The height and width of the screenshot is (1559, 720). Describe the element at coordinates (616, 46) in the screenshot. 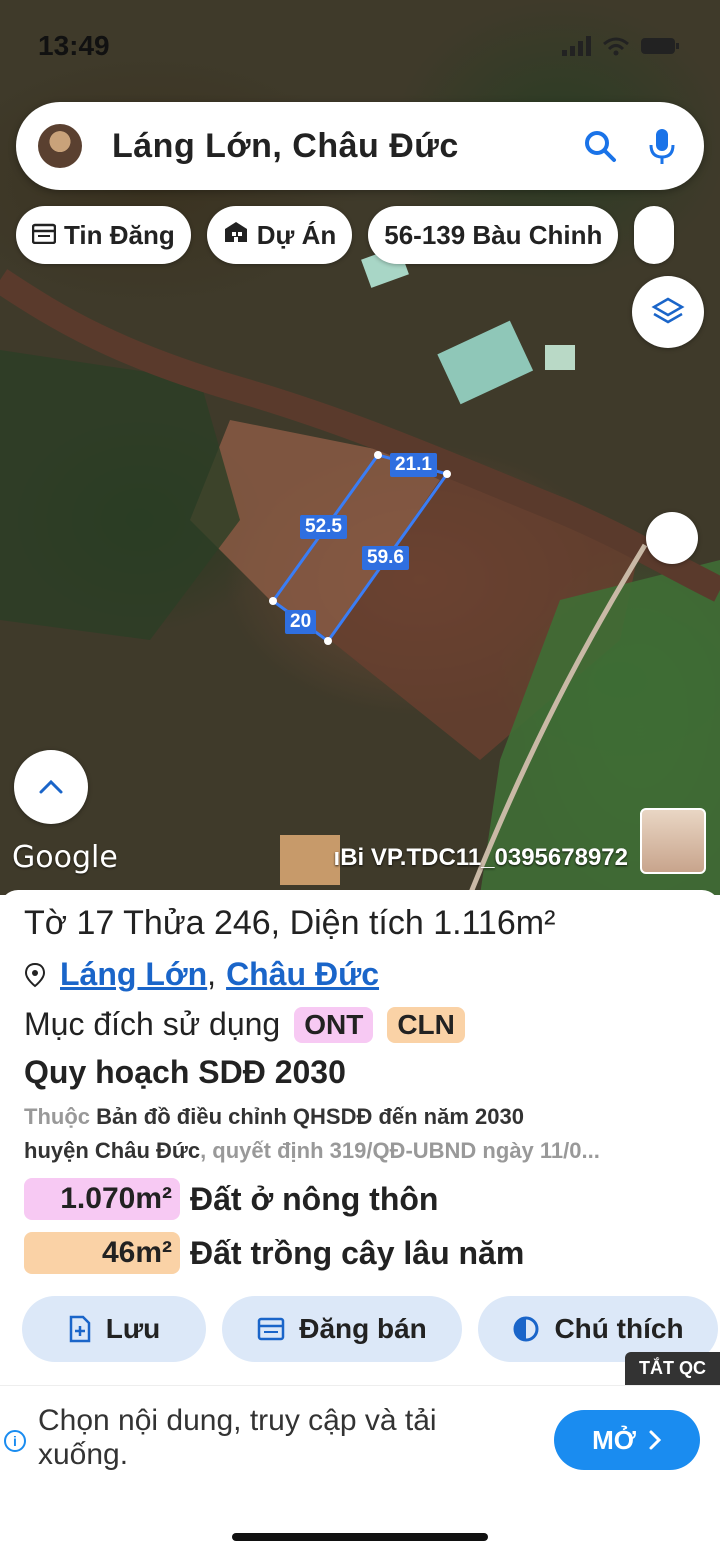

I see `wifi-icon` at that location.